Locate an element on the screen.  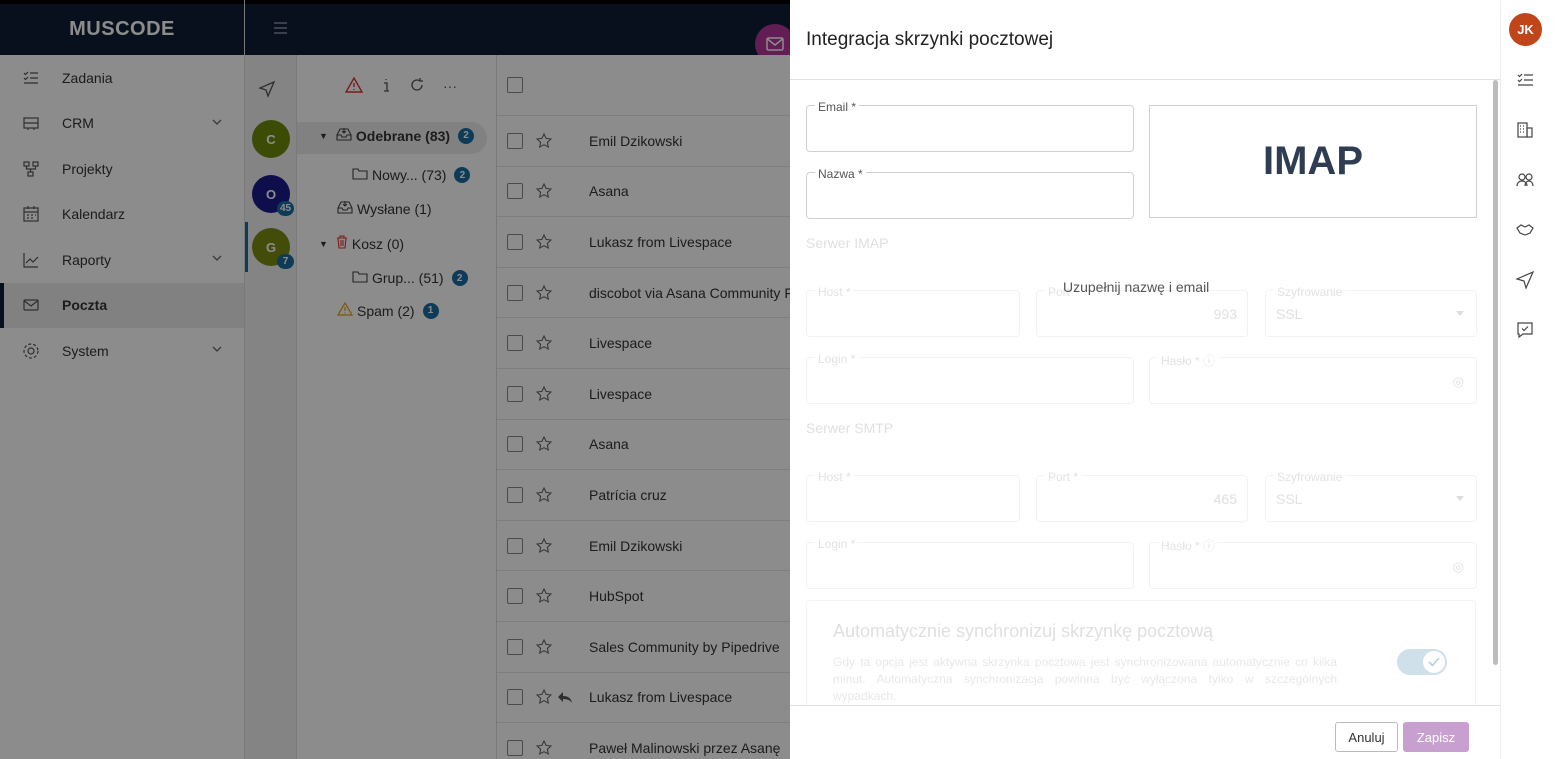
imap-host-field: Host * is located at coordinates (913, 311).